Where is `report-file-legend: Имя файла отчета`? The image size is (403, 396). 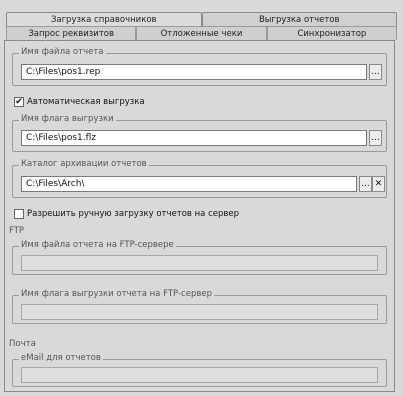
report-file-legend: Имя файла отчета is located at coordinates (62, 52).